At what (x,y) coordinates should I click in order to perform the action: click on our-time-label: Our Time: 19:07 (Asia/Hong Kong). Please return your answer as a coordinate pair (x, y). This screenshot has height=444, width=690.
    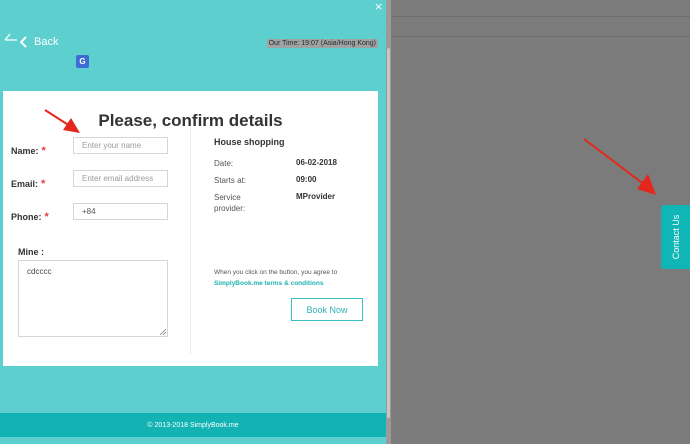
    Looking at the image, I should click on (322, 43).